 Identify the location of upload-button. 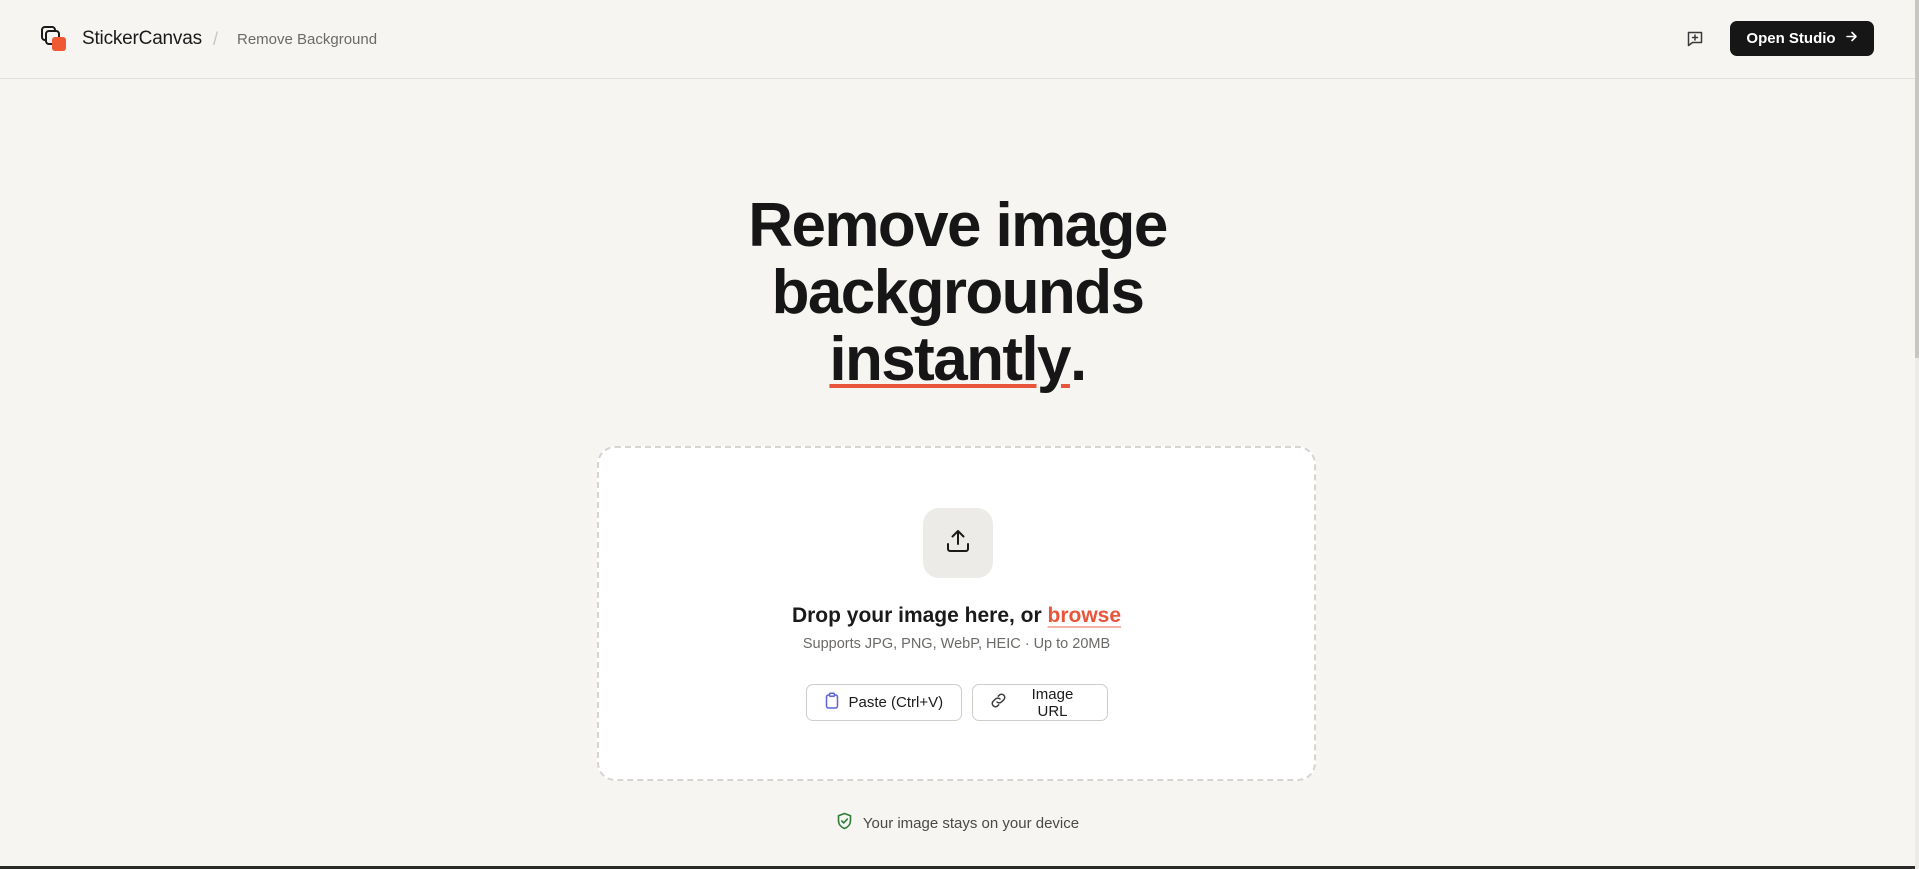
(958, 543).